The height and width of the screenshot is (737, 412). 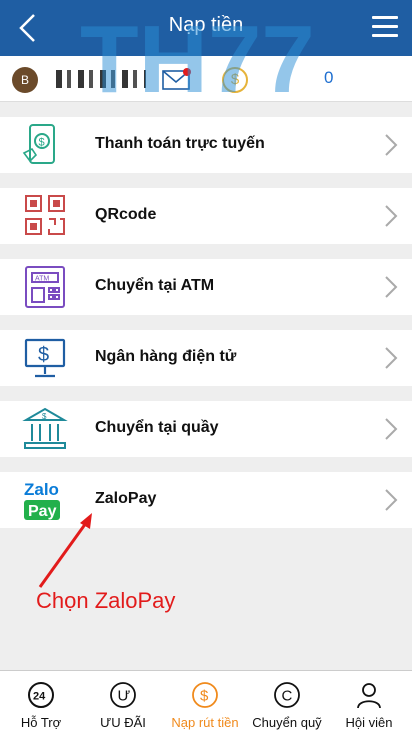 I want to click on menu-item-label: QRcode, so click(x=126, y=214).